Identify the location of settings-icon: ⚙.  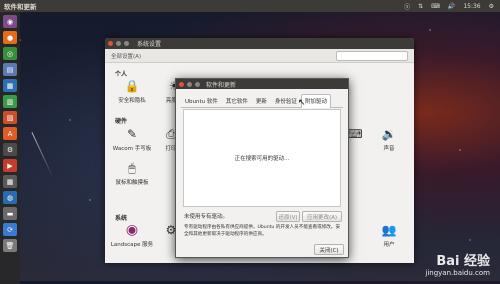
(10, 149).